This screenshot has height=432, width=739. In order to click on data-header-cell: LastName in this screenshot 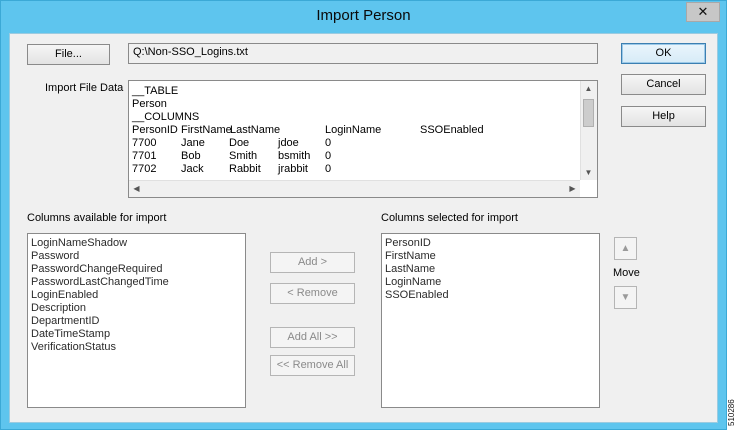, I will do `click(255, 130)`.